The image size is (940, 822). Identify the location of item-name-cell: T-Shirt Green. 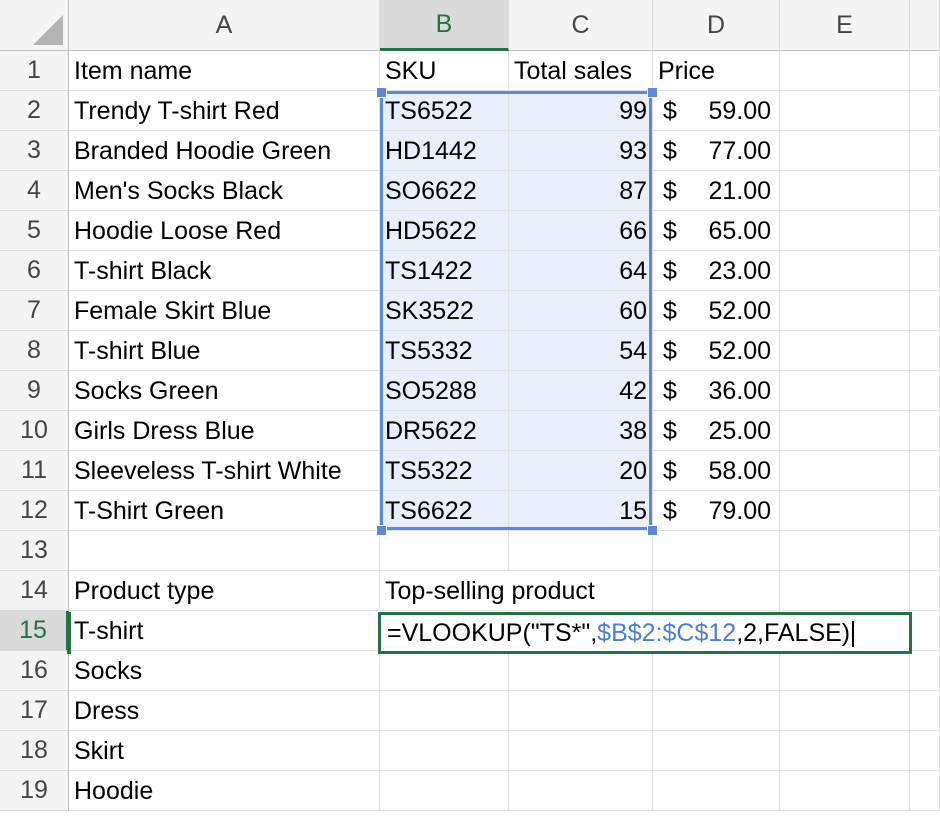
(224, 511).